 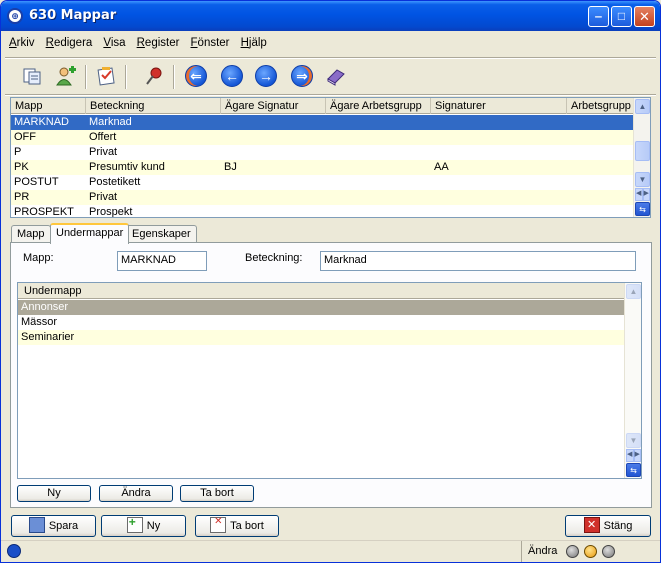 I want to click on floppy-icon, so click(x=36, y=525).